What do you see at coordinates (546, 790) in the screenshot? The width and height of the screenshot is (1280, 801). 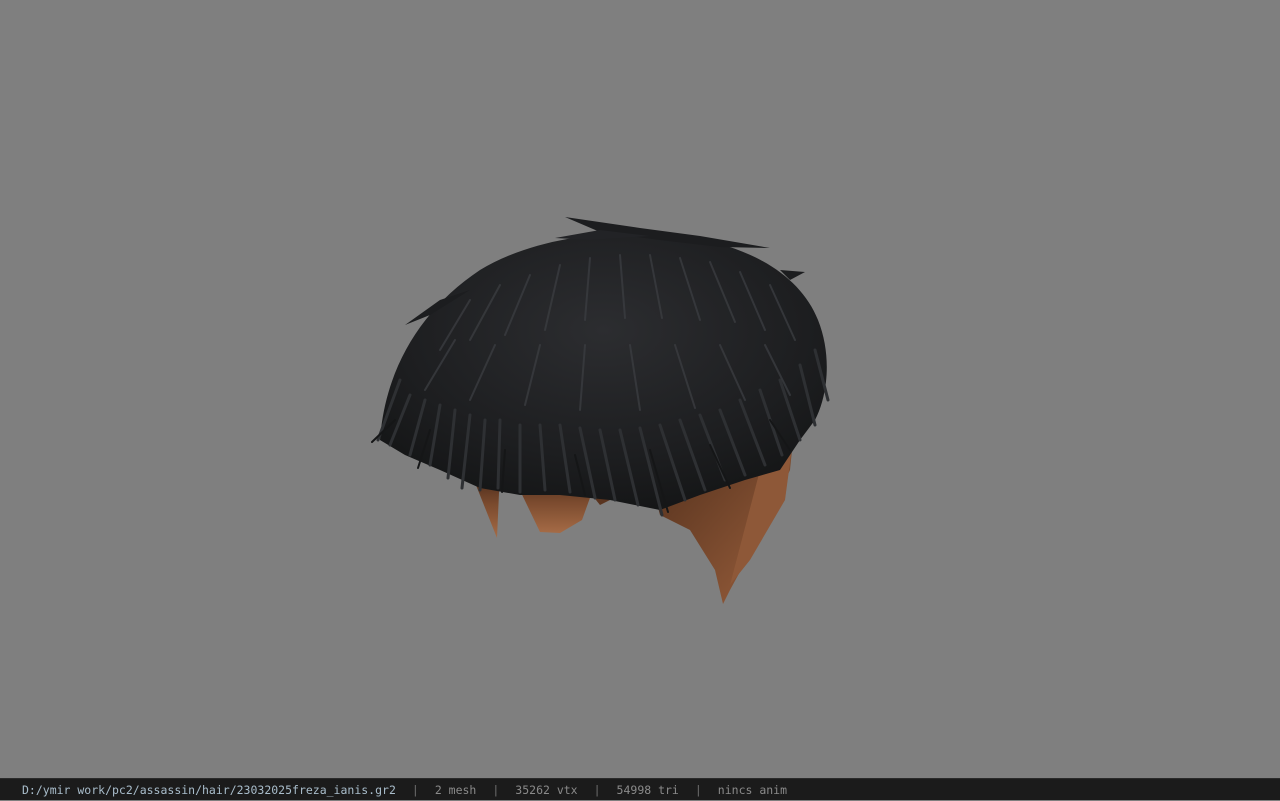 I see `vertex-count: 35262 vtx` at bounding box center [546, 790].